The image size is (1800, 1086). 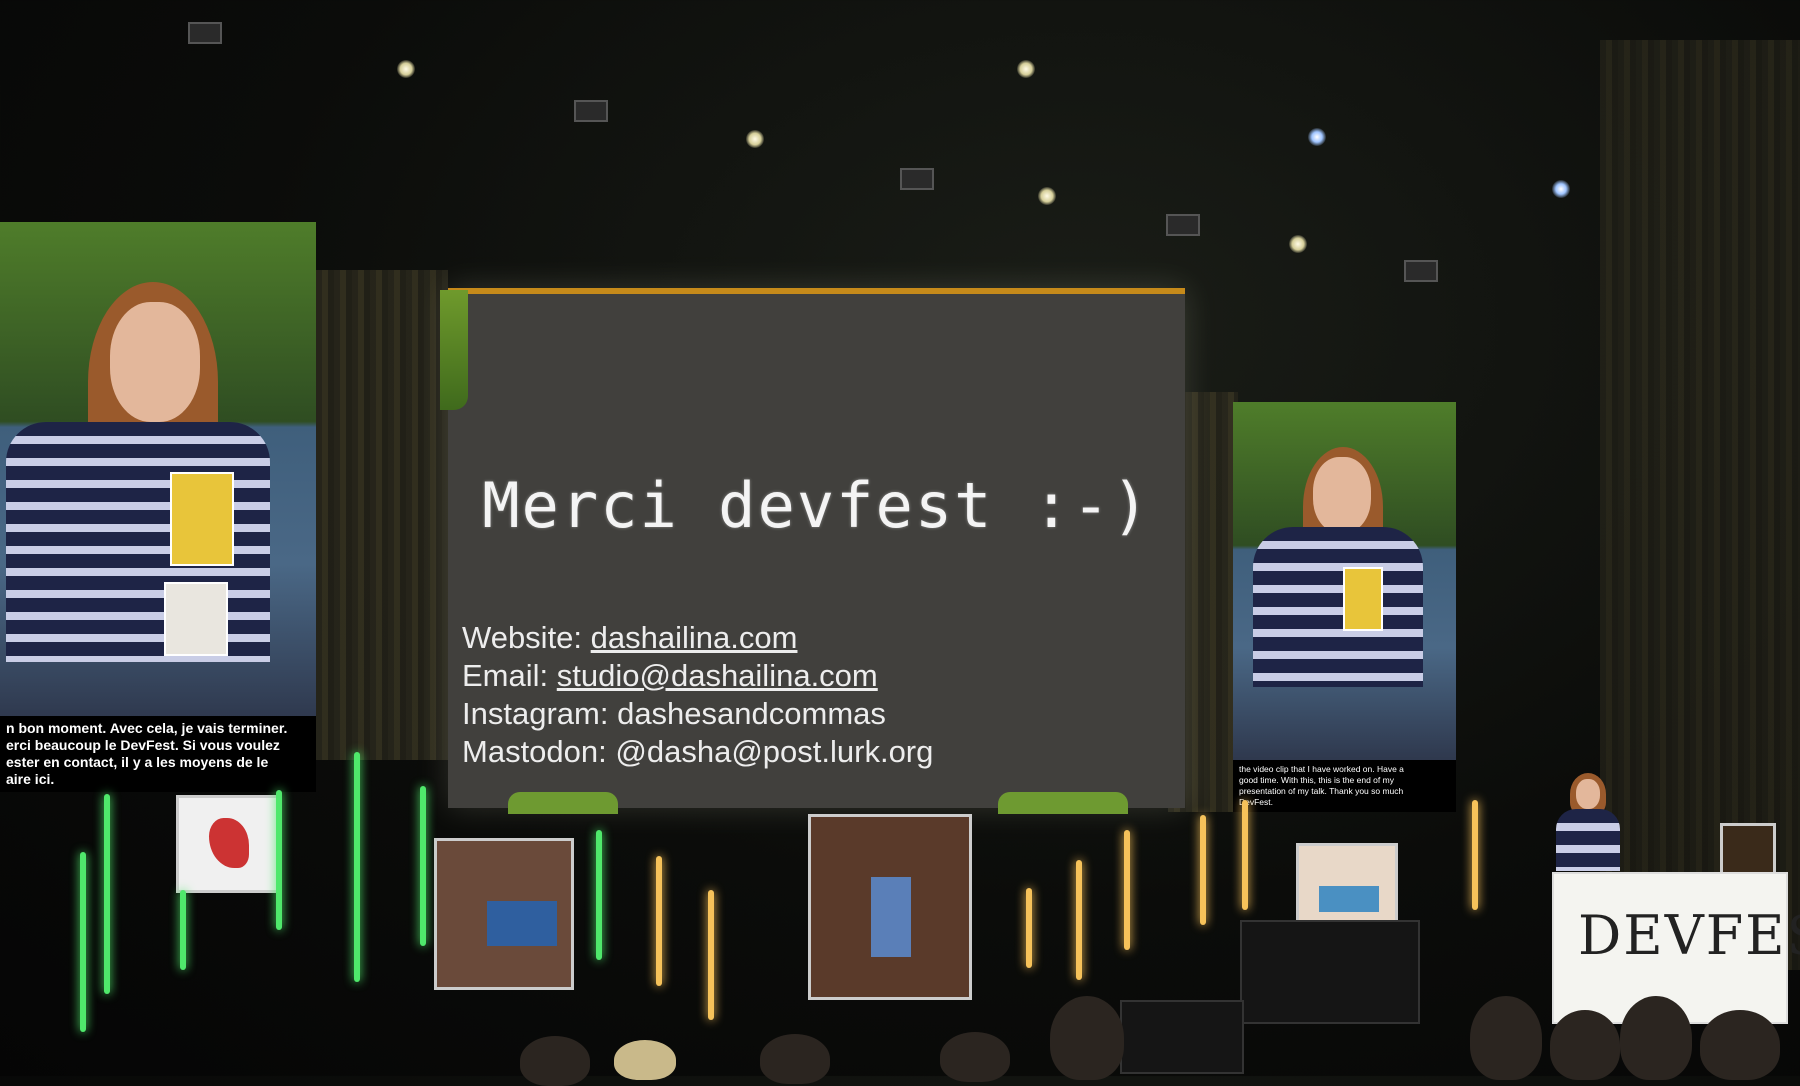 I want to click on mastodon-handle: @dasha@post.lurk.org, so click(x=774, y=751).